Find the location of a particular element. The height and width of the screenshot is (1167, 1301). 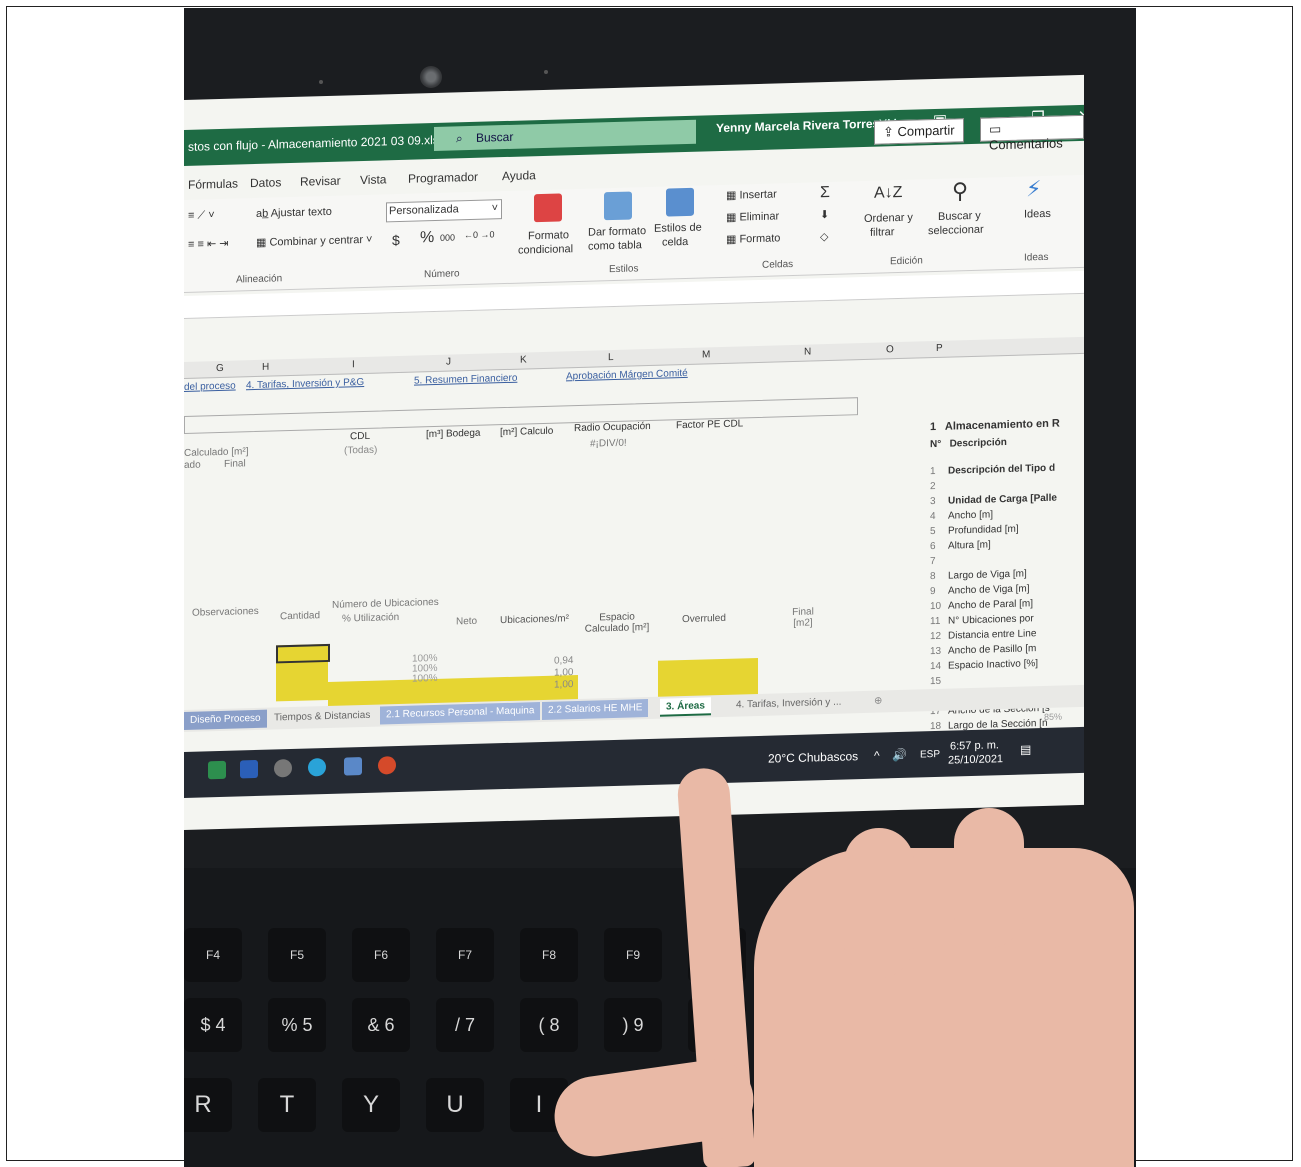

tab-data: Datos is located at coordinates (265, 182).